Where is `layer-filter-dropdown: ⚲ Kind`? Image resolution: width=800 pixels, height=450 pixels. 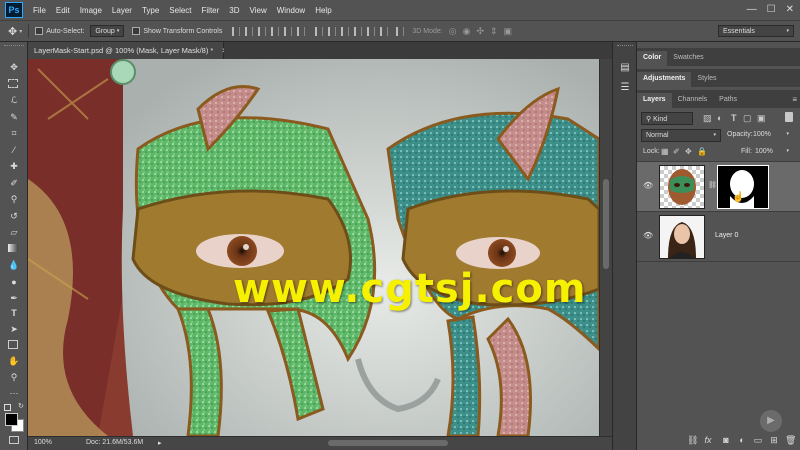
layer-filter-dropdown: ⚲ Kind is located at coordinates (667, 118).